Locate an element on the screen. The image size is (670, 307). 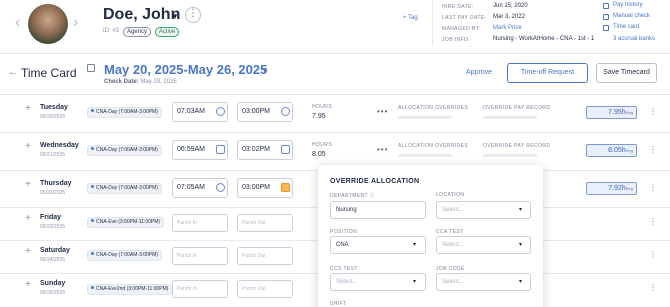
accrual-banks-link: 3 accrual banks is located at coordinates (634, 39).